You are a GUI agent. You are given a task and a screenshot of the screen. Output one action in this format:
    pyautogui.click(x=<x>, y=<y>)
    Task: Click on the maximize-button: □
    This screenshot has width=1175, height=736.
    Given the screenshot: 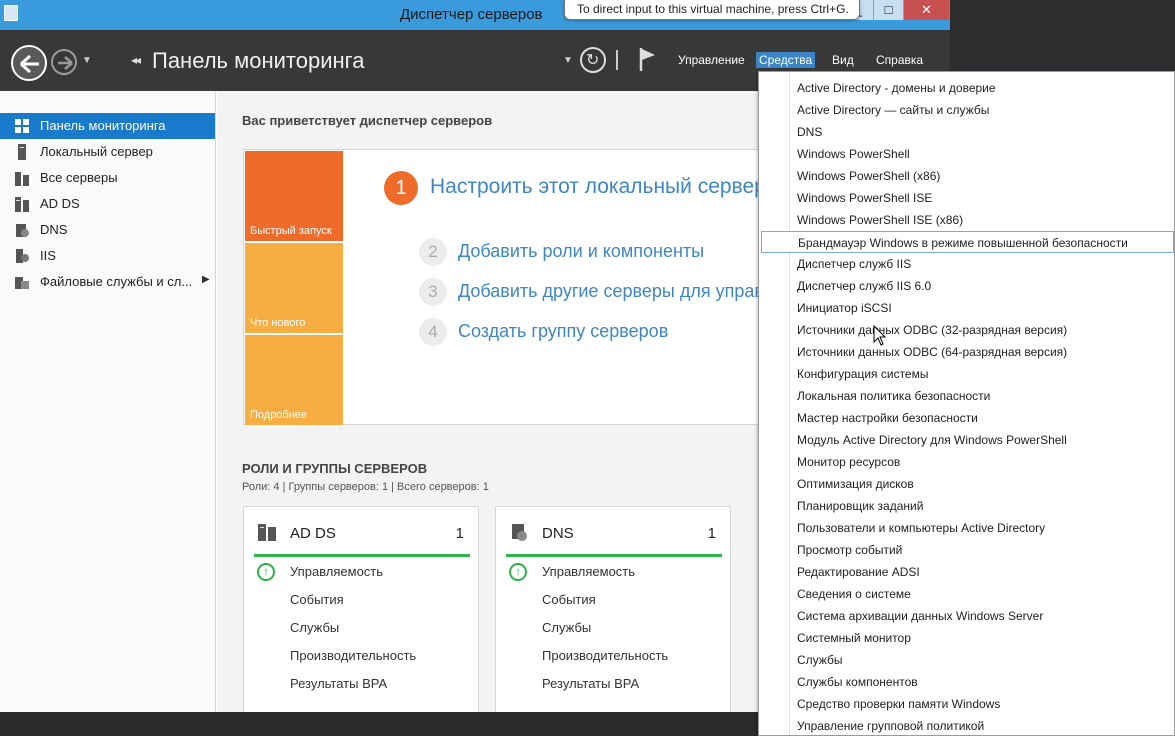 What is the action you would take?
    pyautogui.click(x=888, y=10)
    